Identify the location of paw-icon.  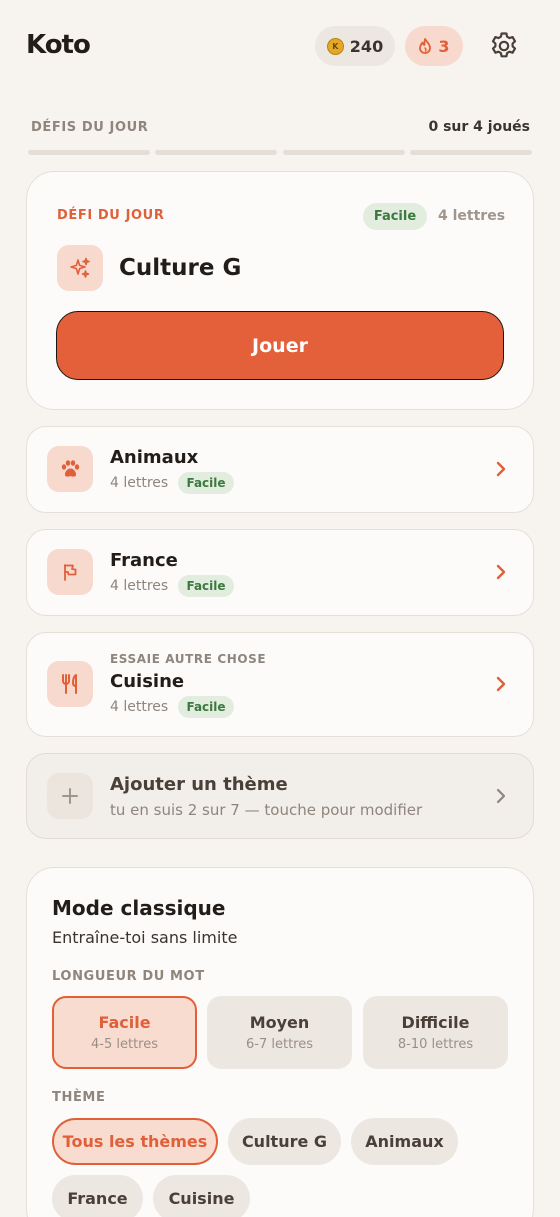
(70, 468).